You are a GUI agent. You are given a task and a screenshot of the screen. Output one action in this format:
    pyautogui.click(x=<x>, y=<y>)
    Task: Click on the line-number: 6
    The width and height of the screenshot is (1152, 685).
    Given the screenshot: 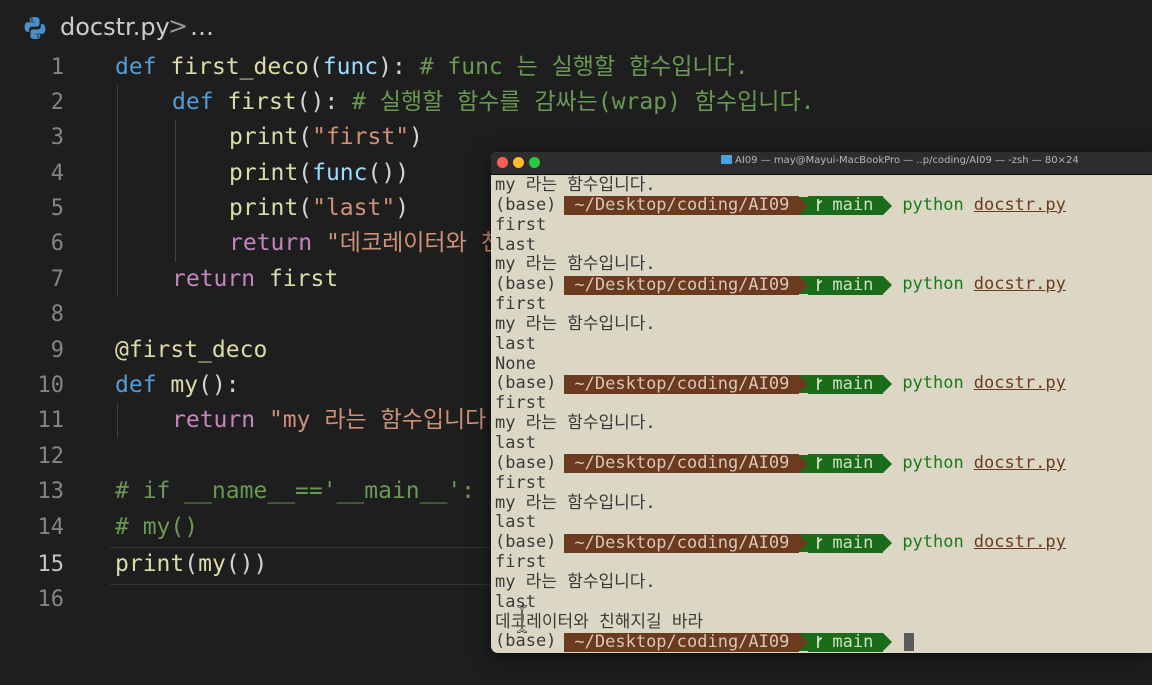 What is the action you would take?
    pyautogui.click(x=57, y=243)
    